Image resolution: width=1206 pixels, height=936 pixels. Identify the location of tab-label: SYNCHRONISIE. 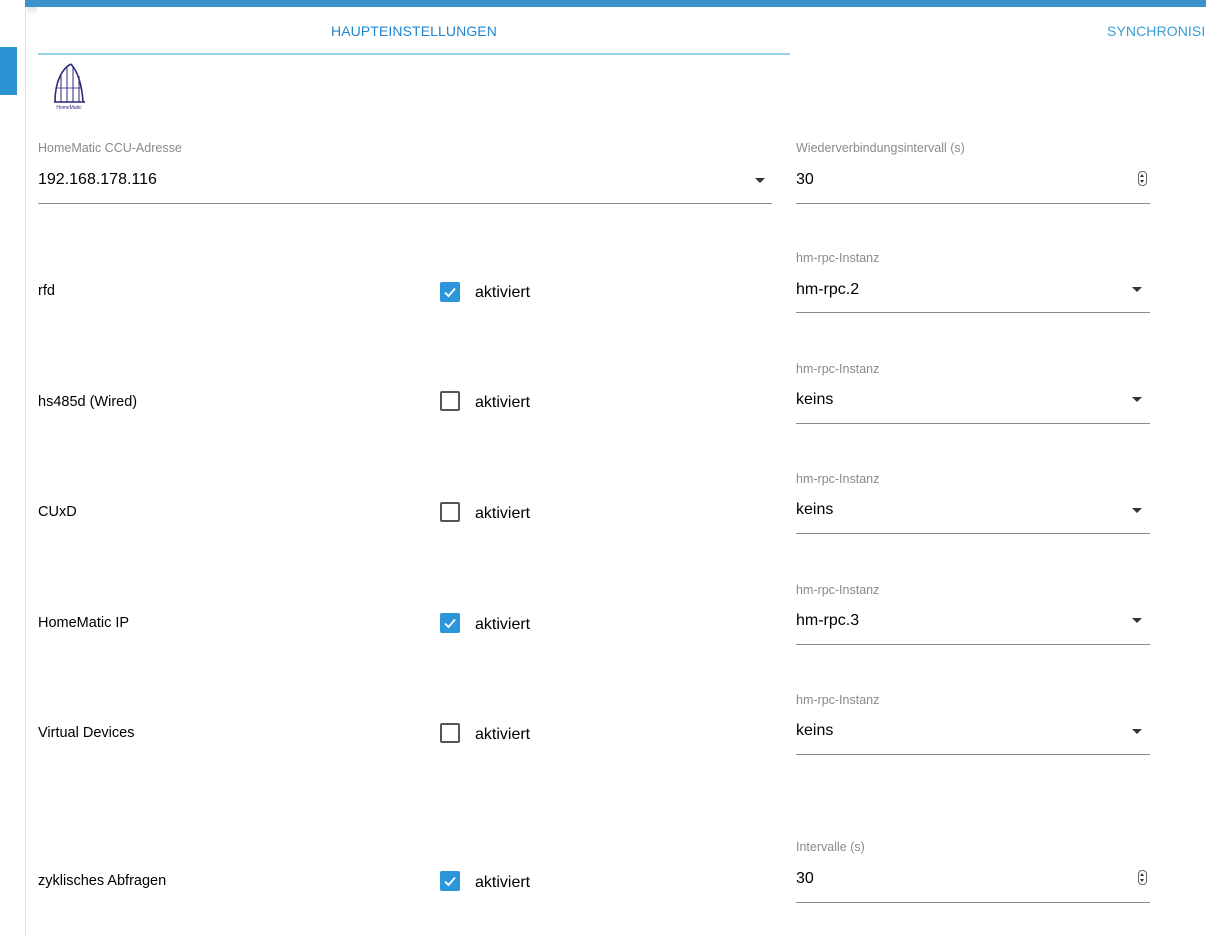
(1156, 31).